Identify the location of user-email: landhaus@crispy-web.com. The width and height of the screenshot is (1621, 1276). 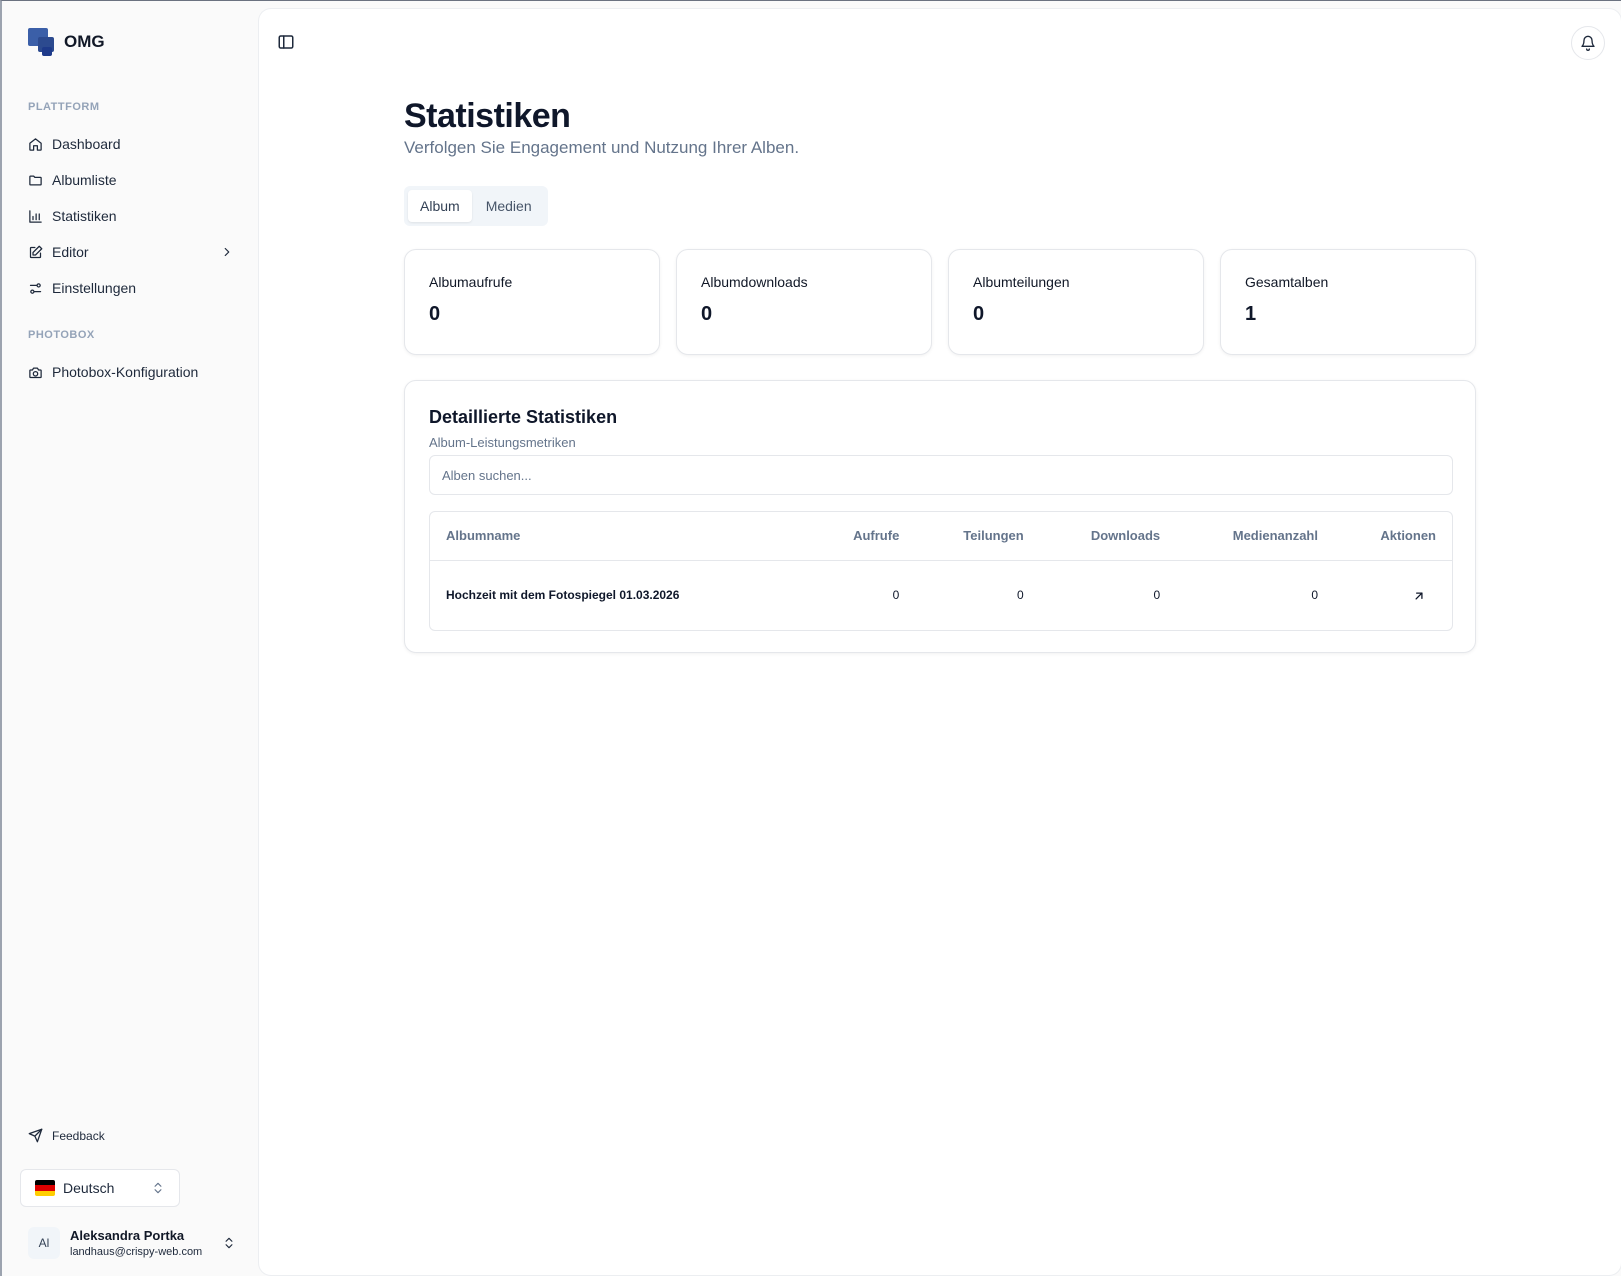
(136, 1252).